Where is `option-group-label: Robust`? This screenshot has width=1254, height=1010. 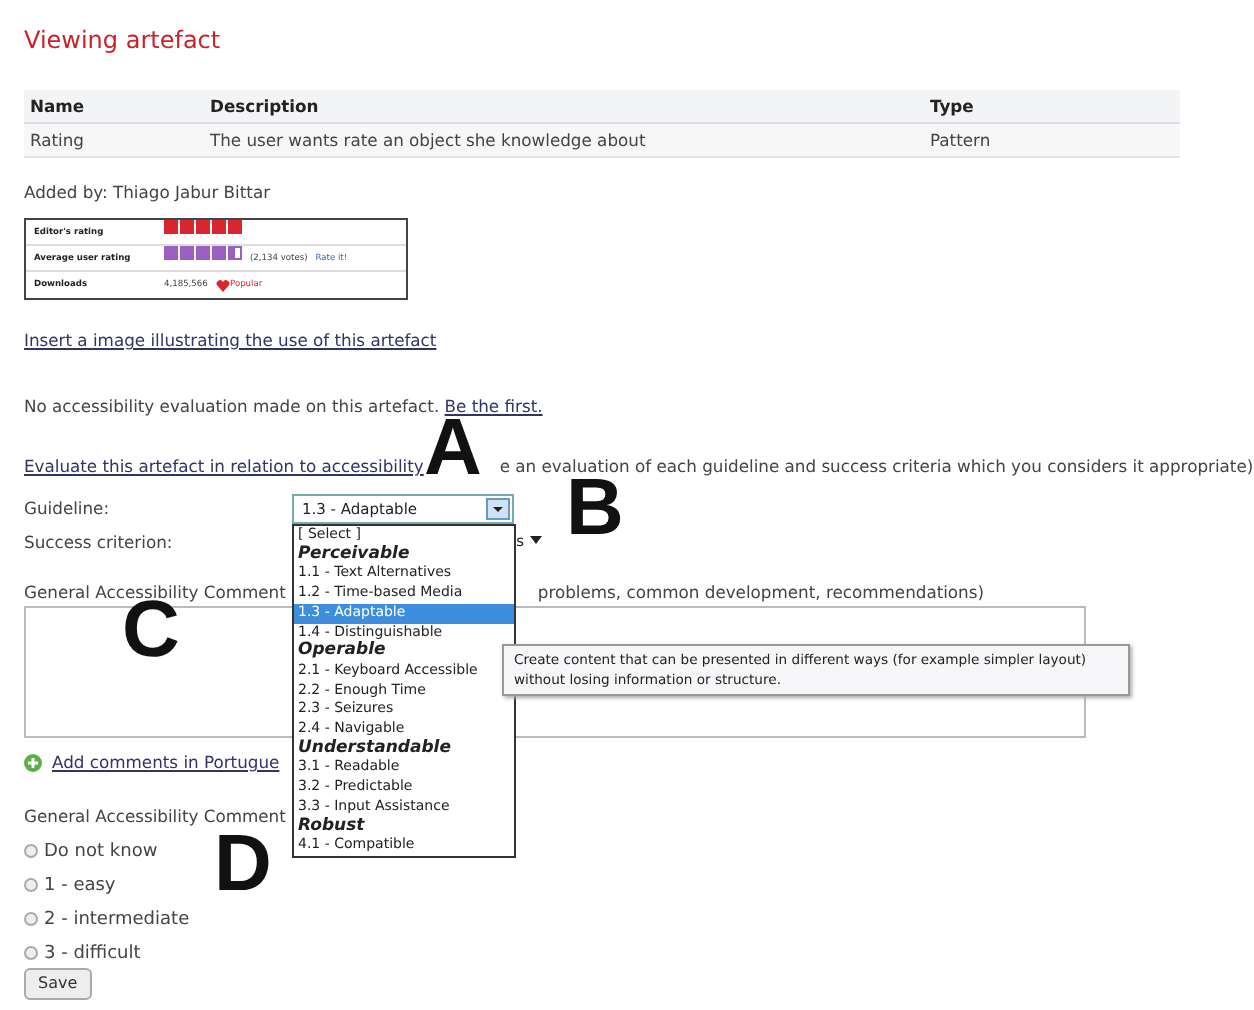 option-group-label: Robust is located at coordinates (331, 827).